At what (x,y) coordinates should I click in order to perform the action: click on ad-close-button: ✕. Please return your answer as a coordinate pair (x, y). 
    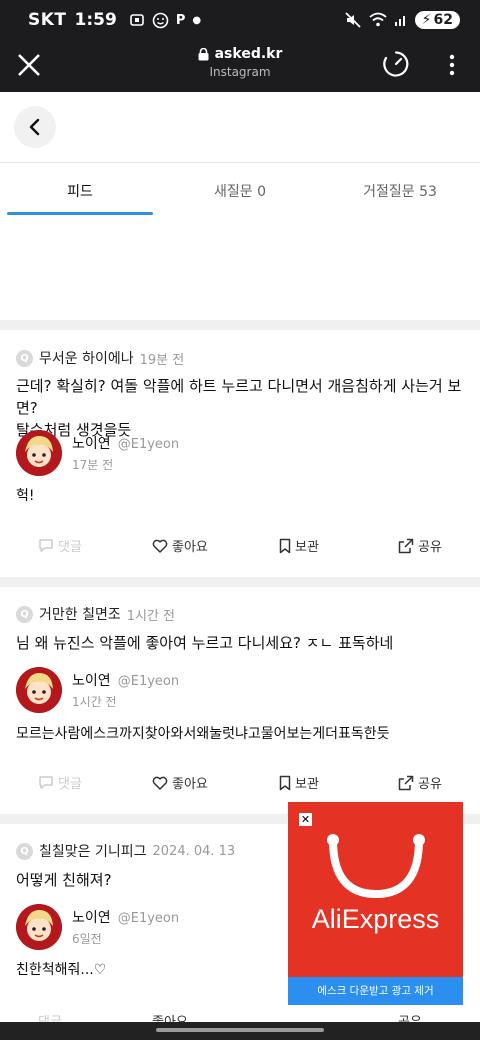
    Looking at the image, I should click on (305, 819).